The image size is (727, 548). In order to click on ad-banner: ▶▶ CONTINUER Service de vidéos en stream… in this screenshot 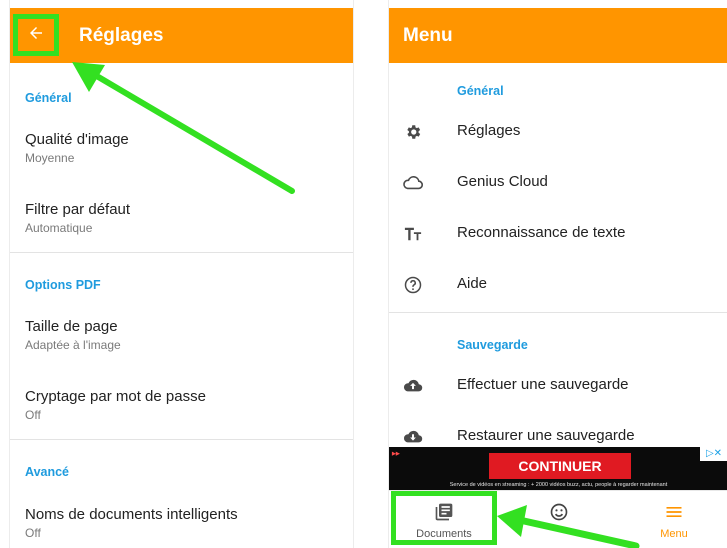, I will do `click(558, 468)`.